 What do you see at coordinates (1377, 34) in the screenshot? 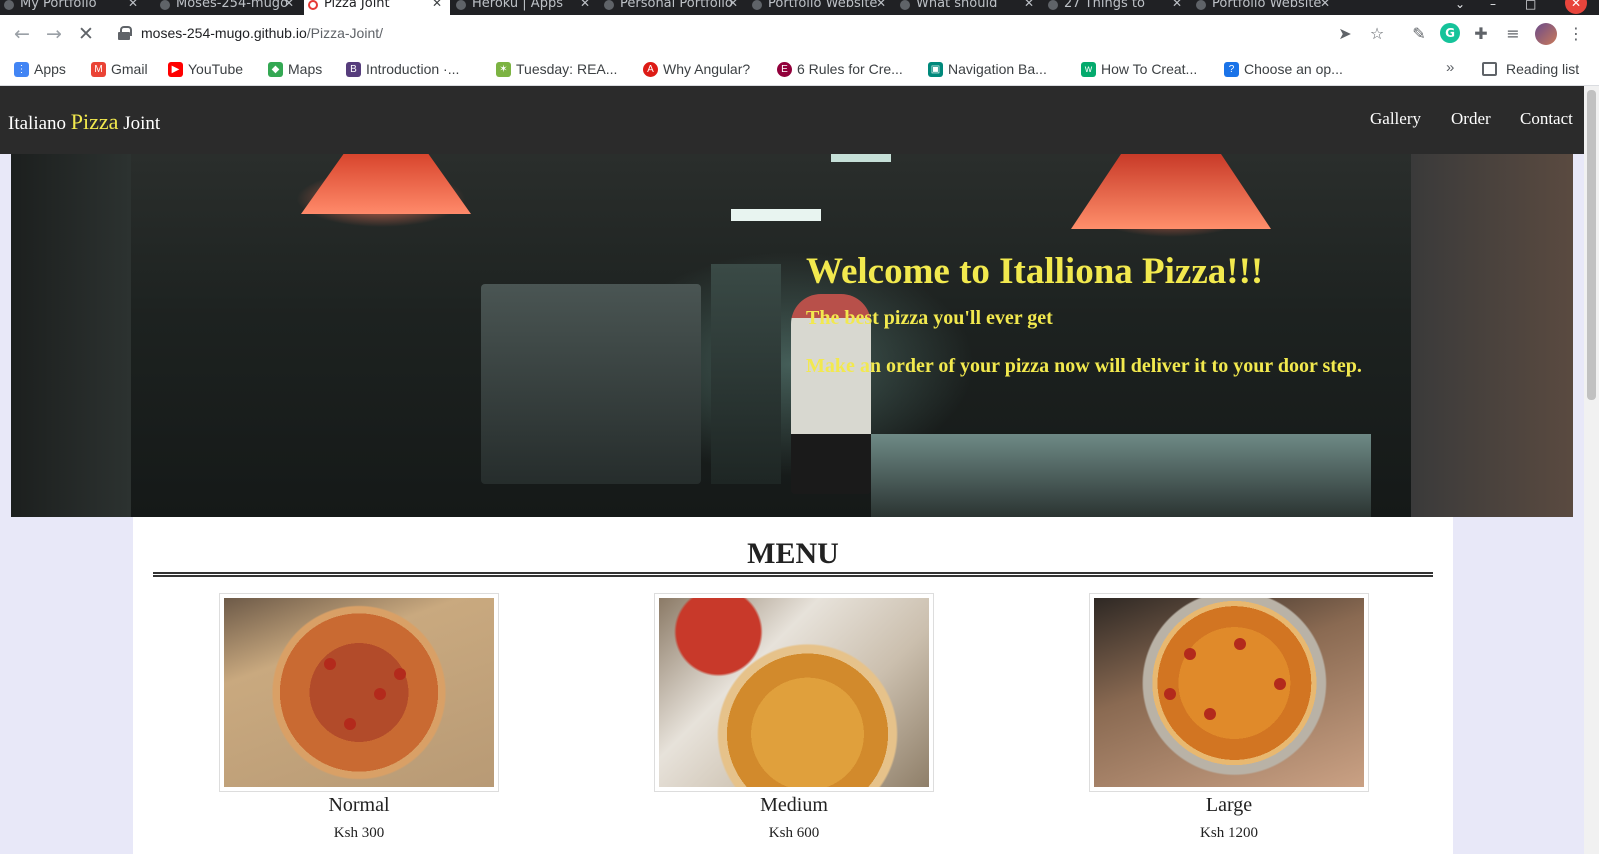
I see `bookmark-star-icon: ☆` at bounding box center [1377, 34].